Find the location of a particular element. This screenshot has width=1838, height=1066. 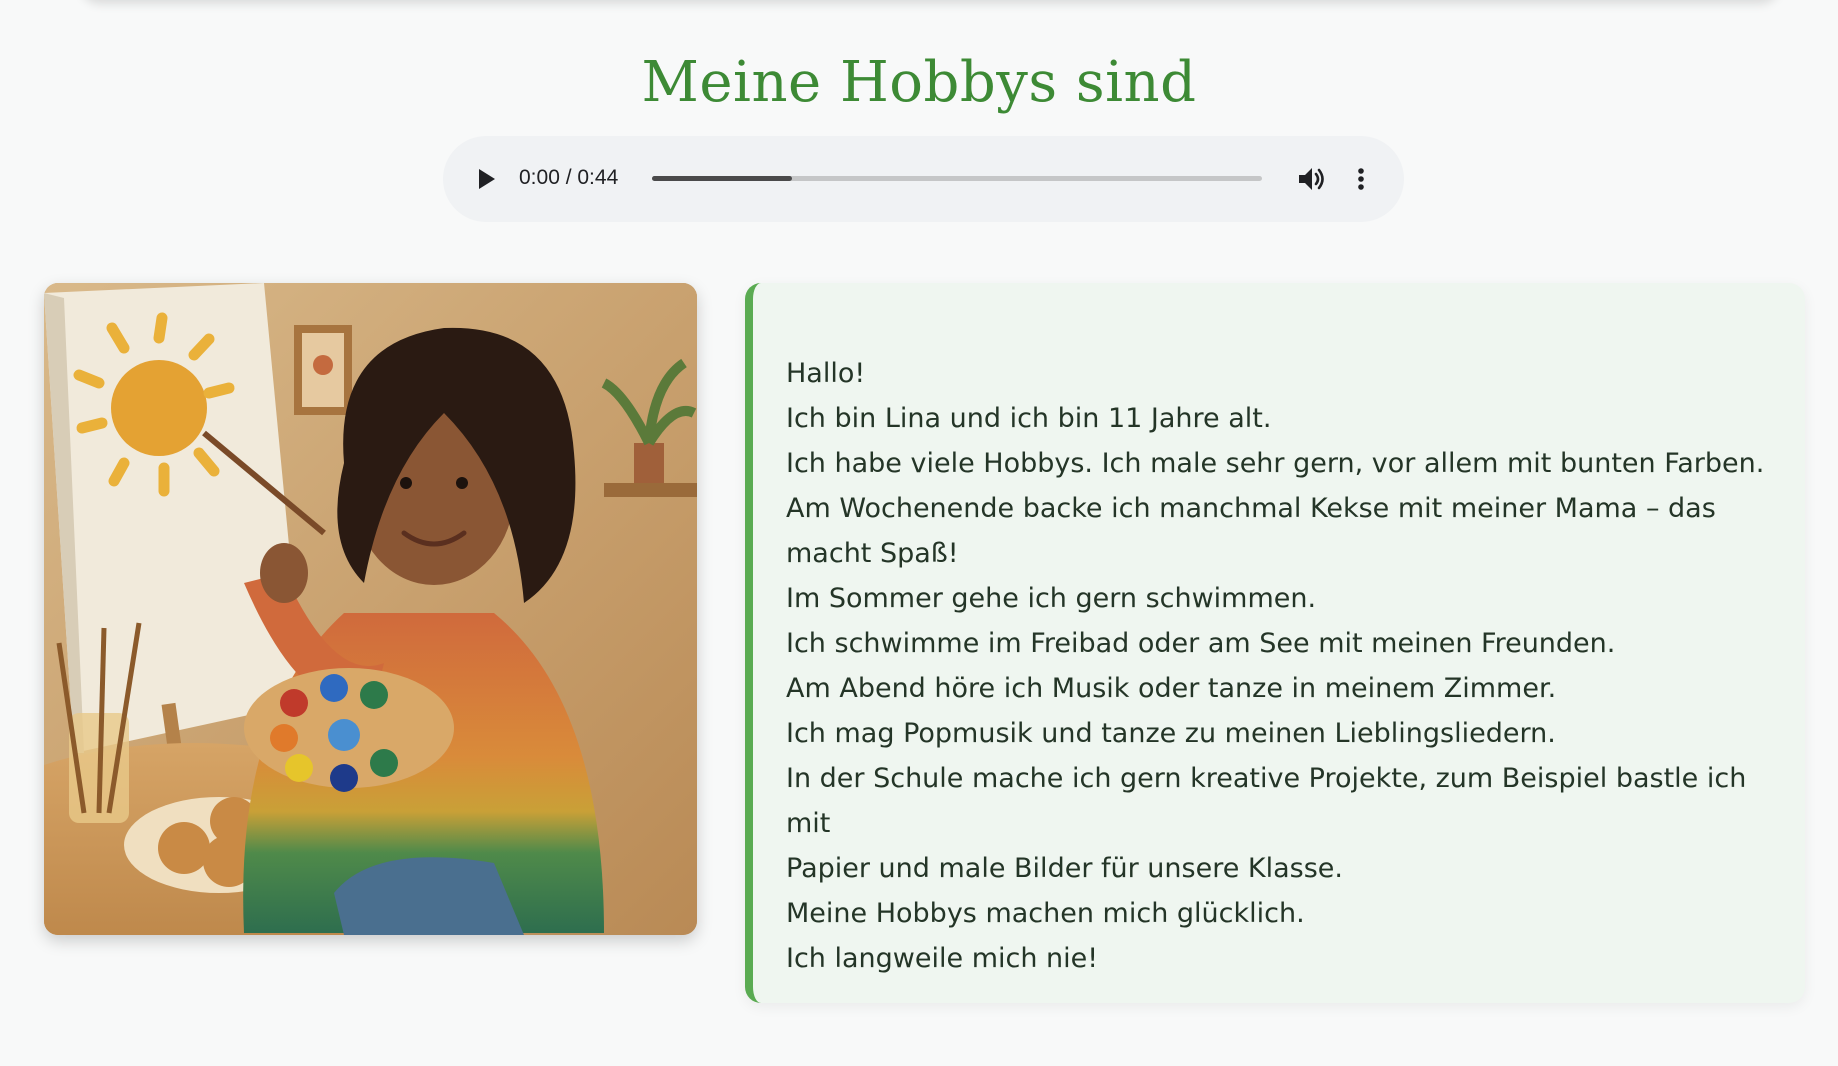

volume-button is located at coordinates (1312, 179).